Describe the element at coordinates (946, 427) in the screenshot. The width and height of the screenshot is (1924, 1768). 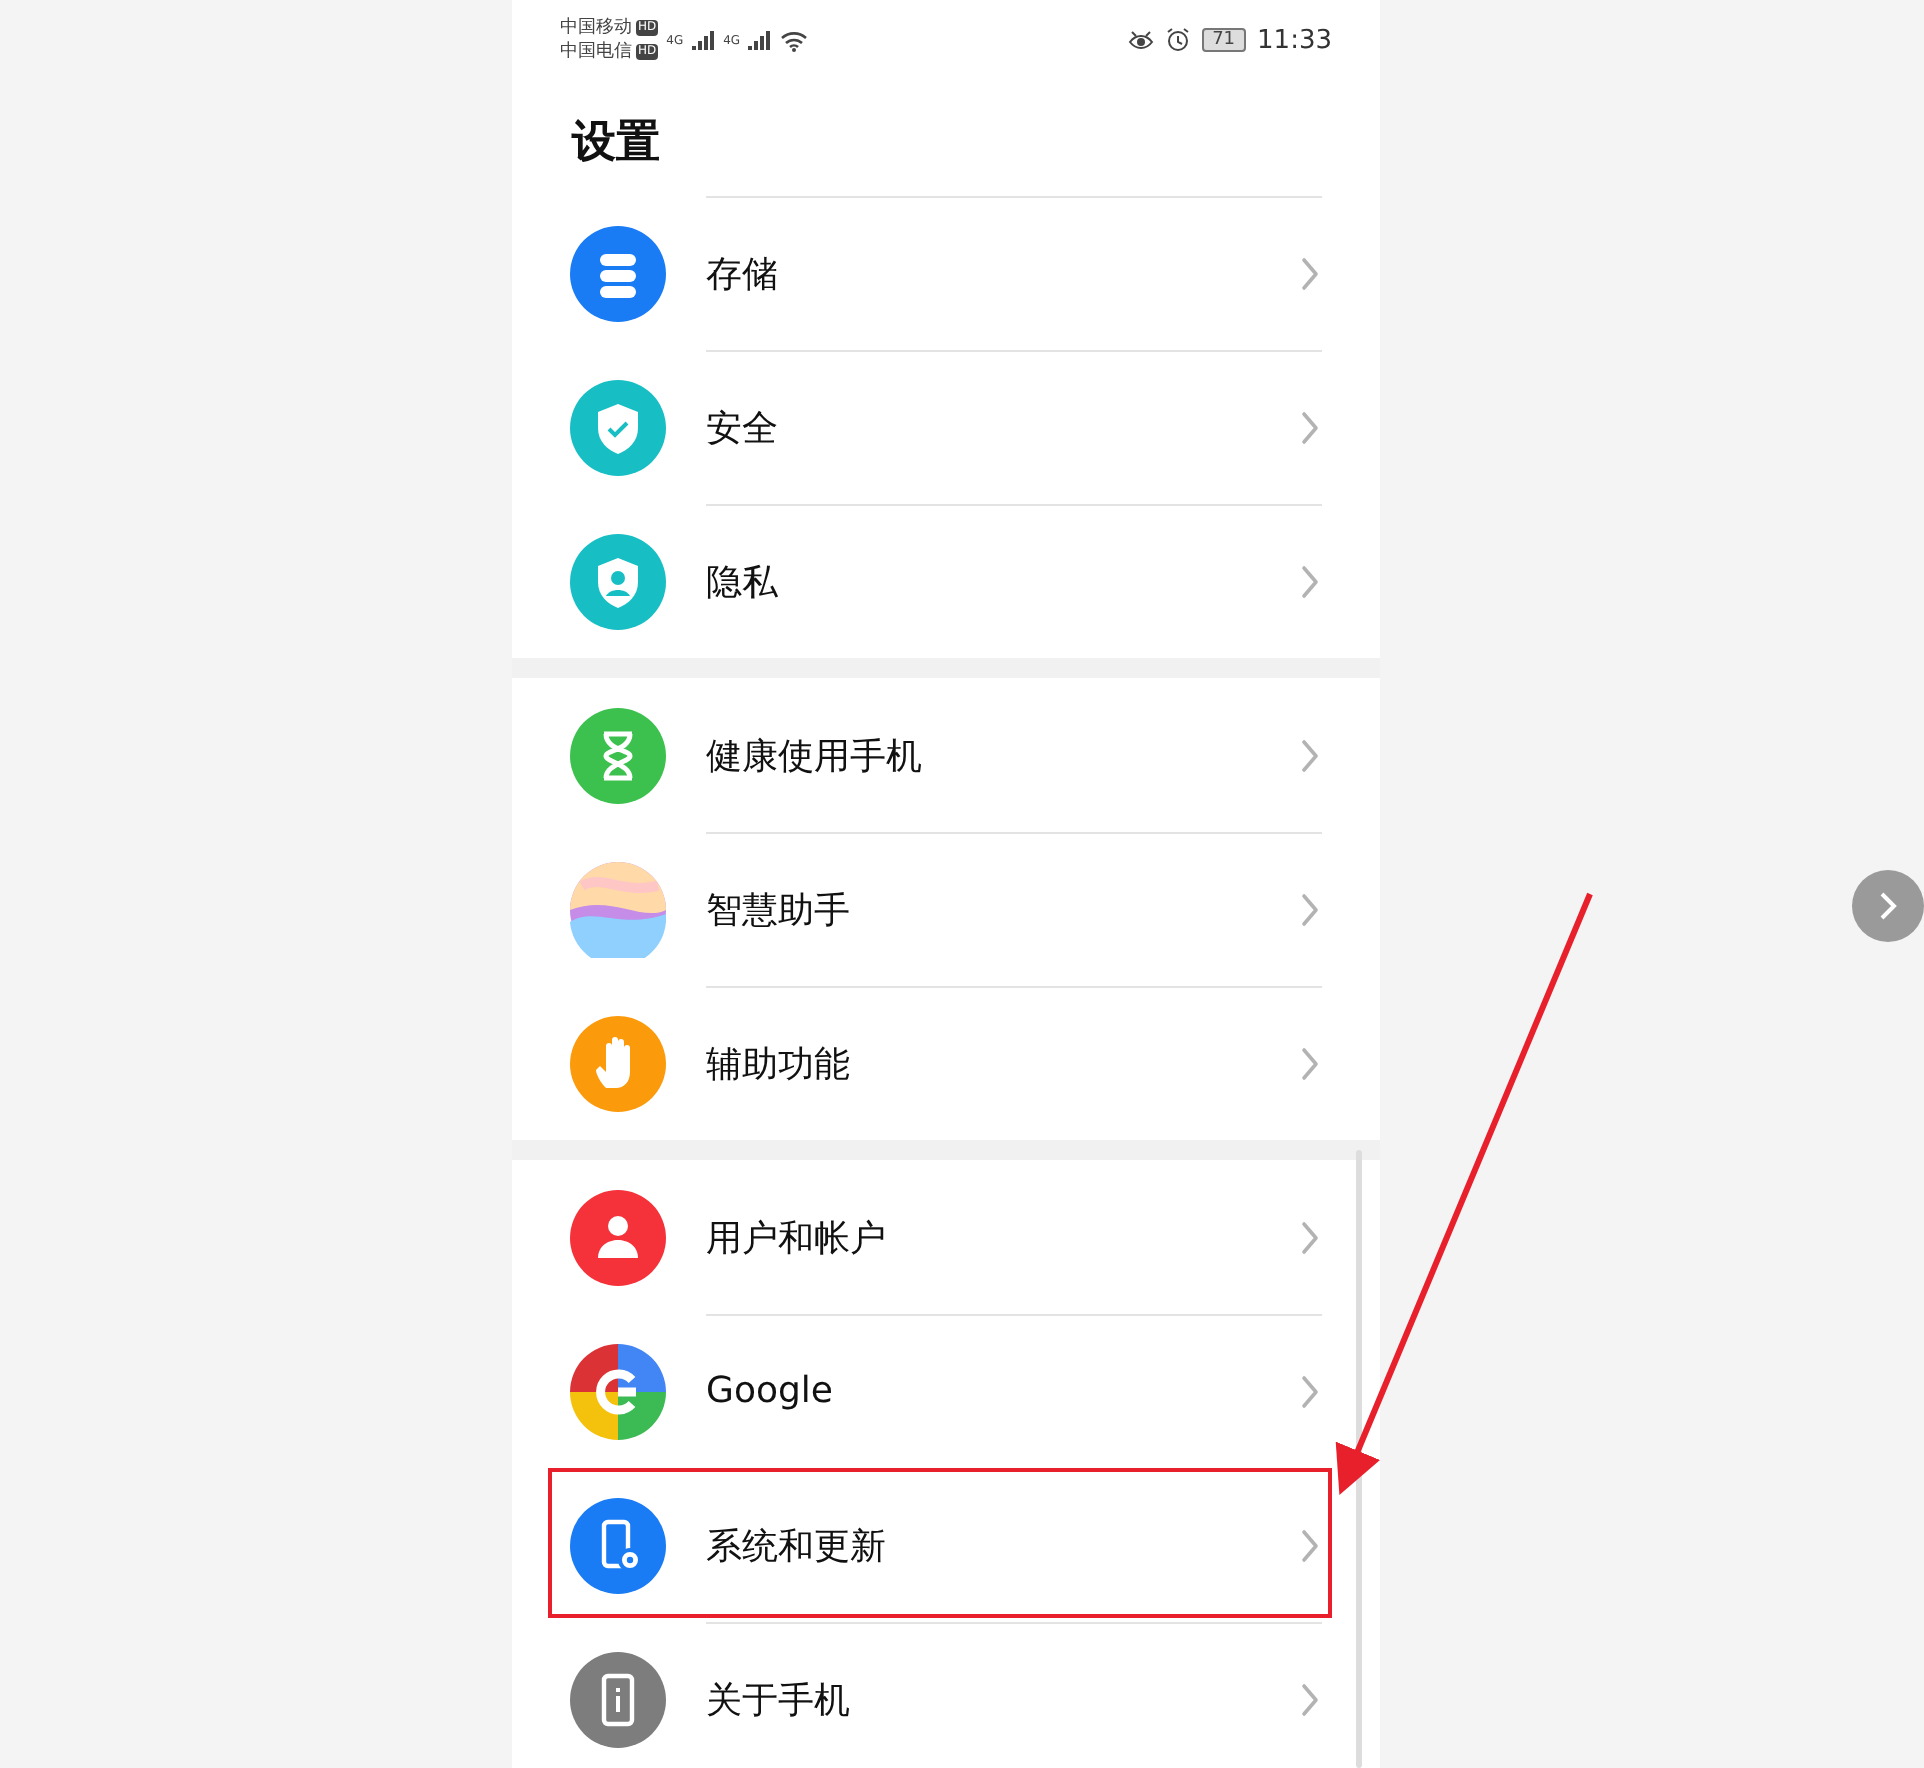
I see `settings-item: 安全` at that location.